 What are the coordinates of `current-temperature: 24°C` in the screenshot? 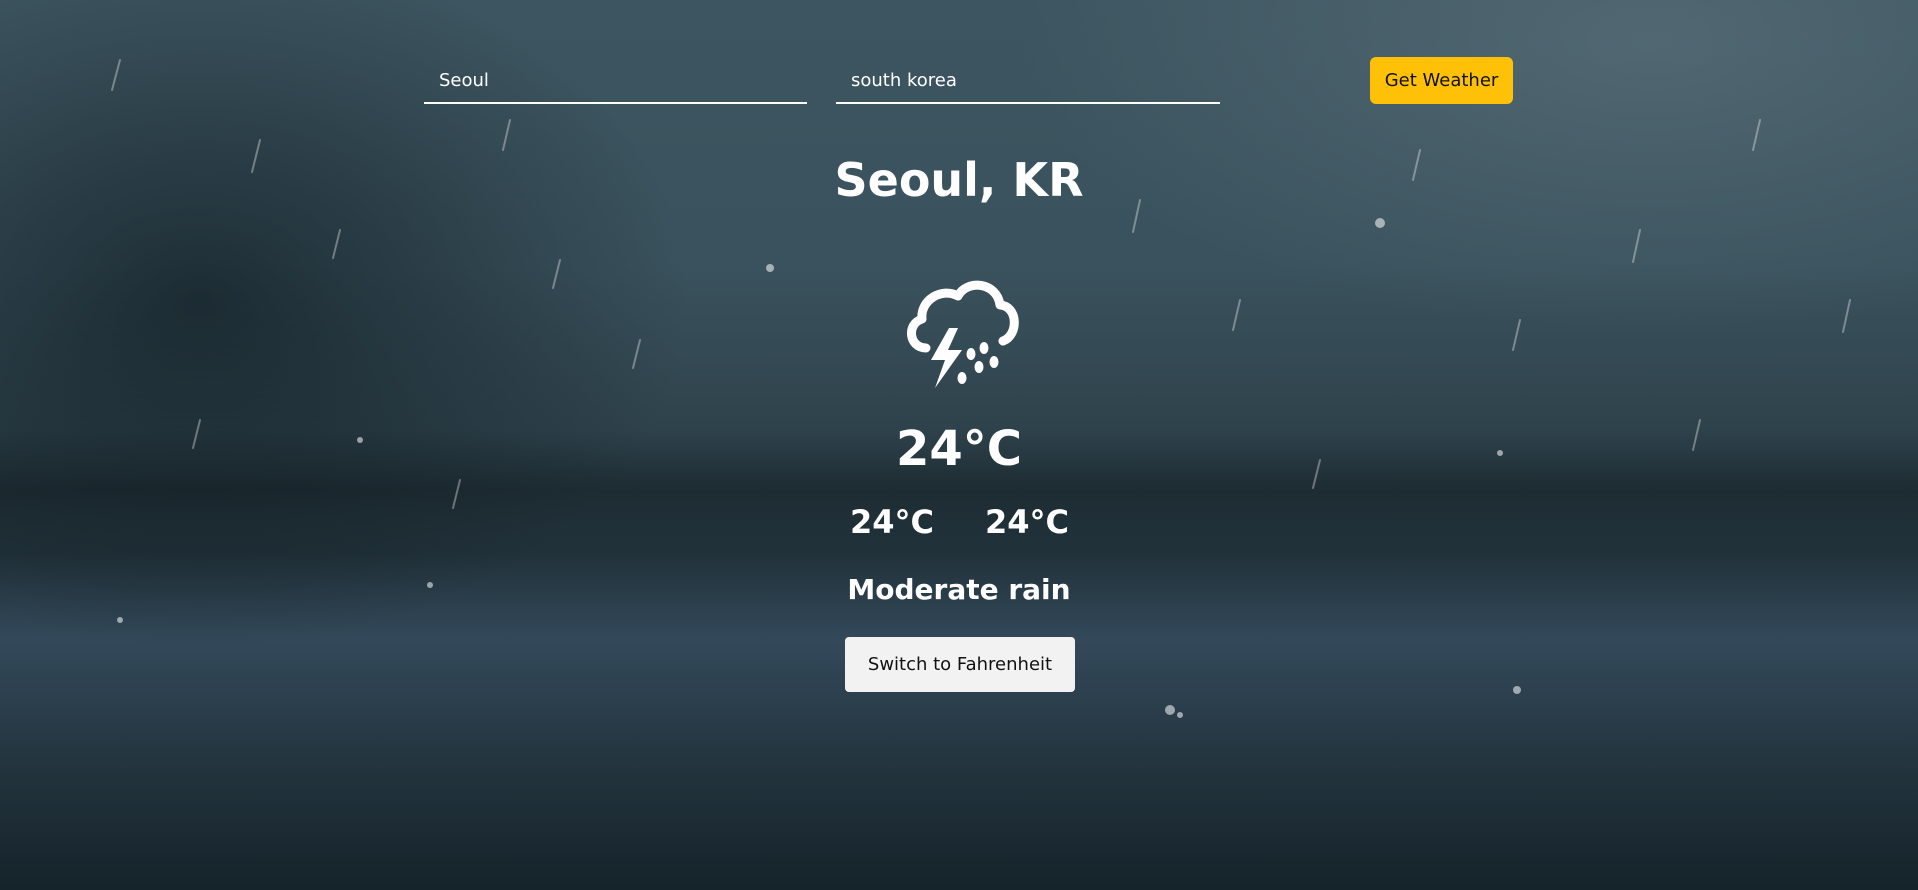 It's located at (959, 449).